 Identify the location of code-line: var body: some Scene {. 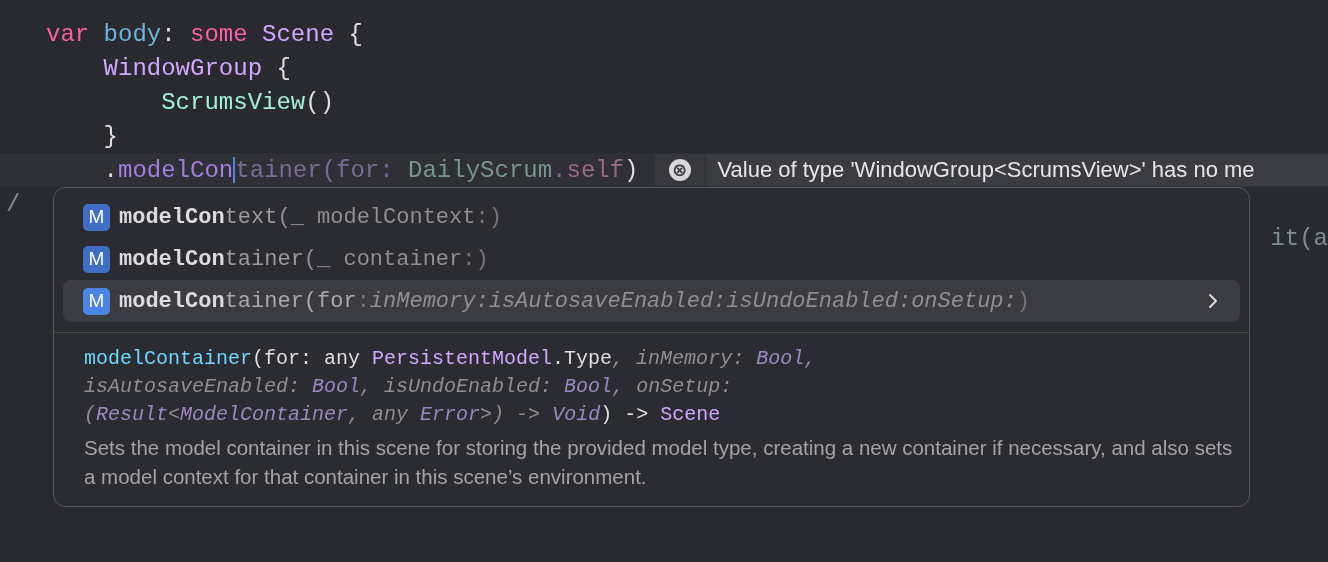
(204, 34).